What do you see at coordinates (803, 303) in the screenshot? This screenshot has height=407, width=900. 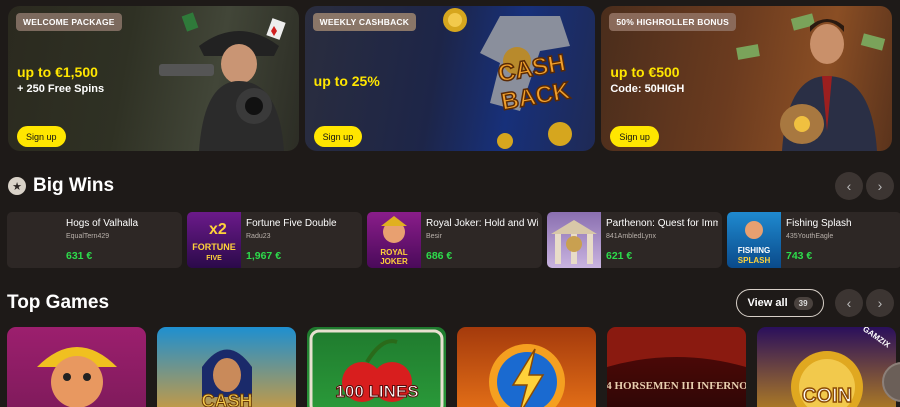 I see `games-count-badge: 39` at bounding box center [803, 303].